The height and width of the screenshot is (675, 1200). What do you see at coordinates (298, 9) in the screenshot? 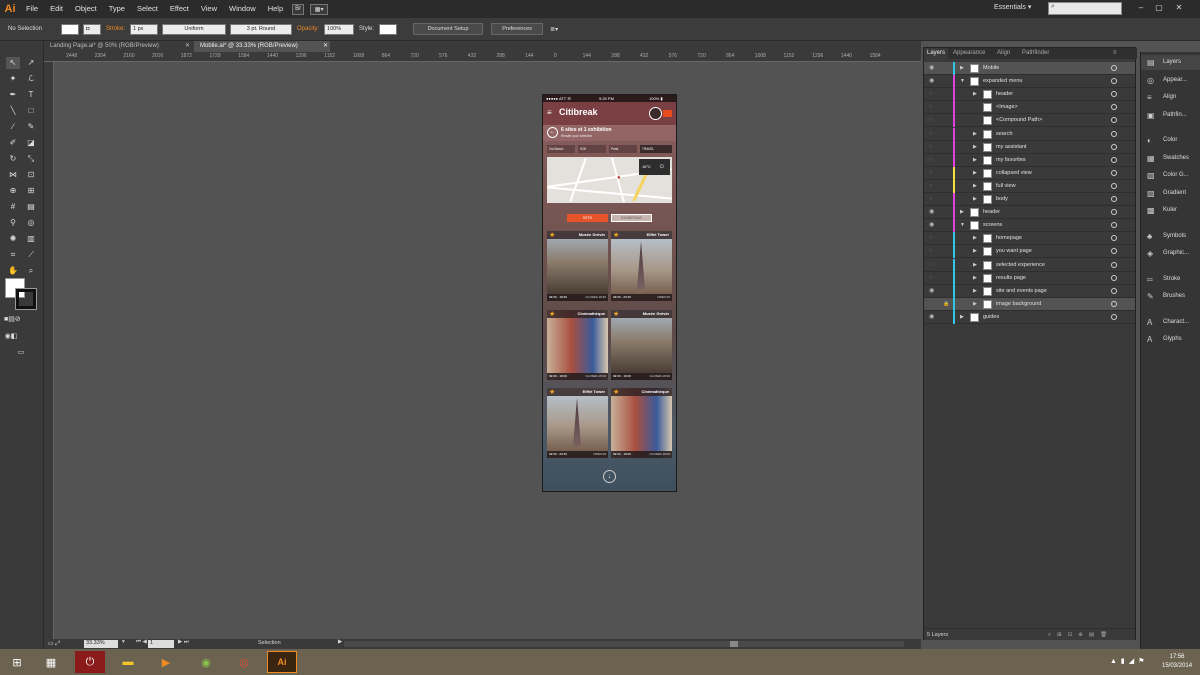
I see `bridge-button: Br` at bounding box center [298, 9].